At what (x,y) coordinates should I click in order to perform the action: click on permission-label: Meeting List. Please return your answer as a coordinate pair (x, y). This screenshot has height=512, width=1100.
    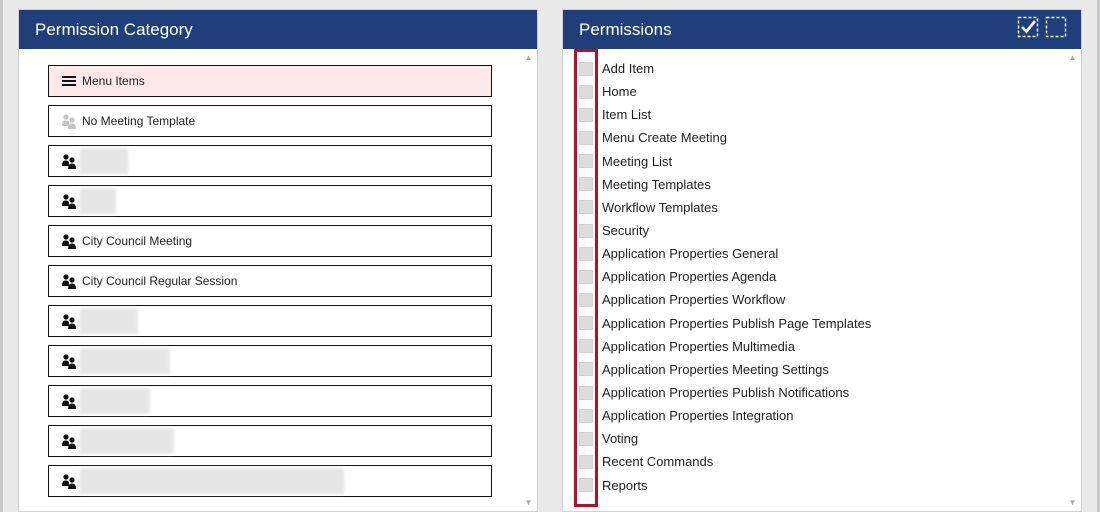
    Looking at the image, I should click on (637, 161).